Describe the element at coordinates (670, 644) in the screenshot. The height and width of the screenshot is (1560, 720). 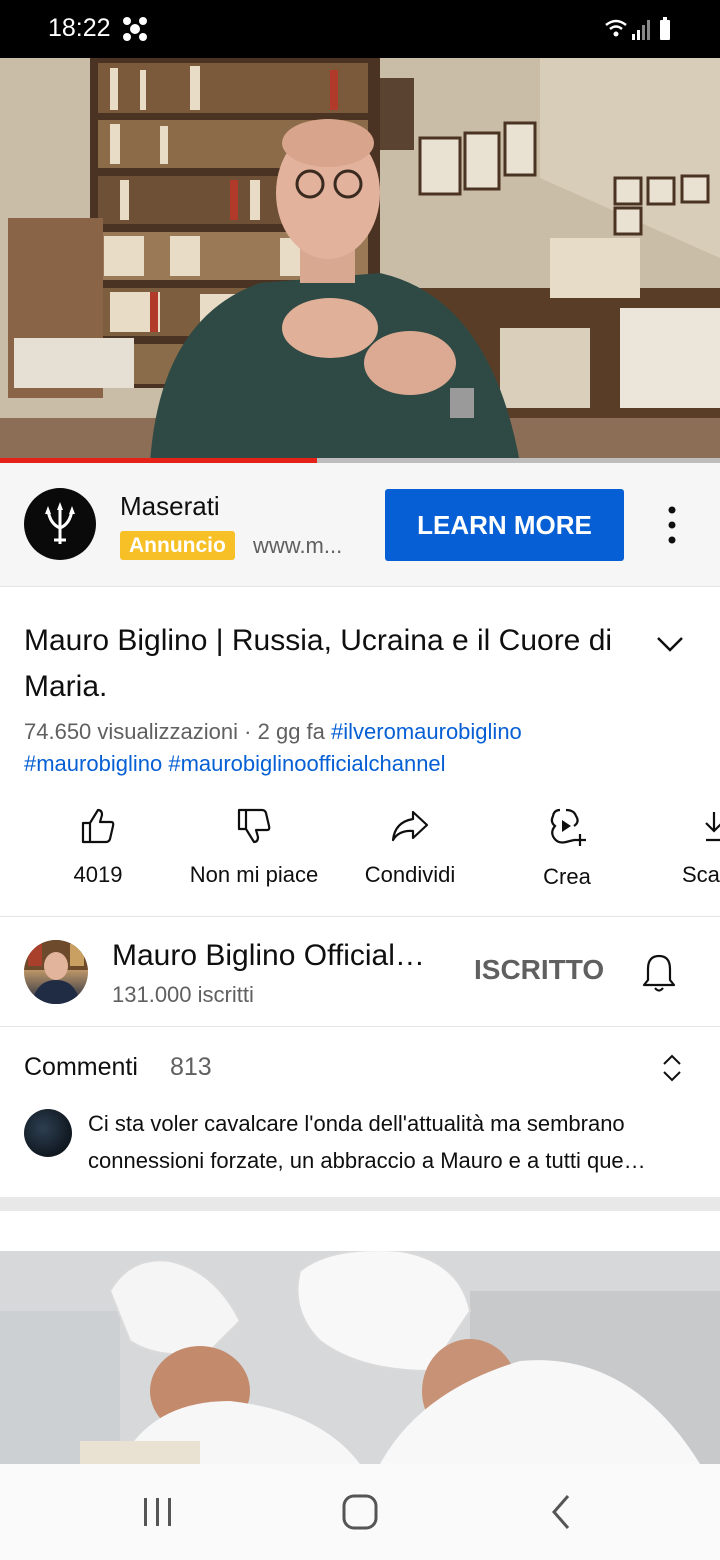
I see `chevron-down-icon` at that location.